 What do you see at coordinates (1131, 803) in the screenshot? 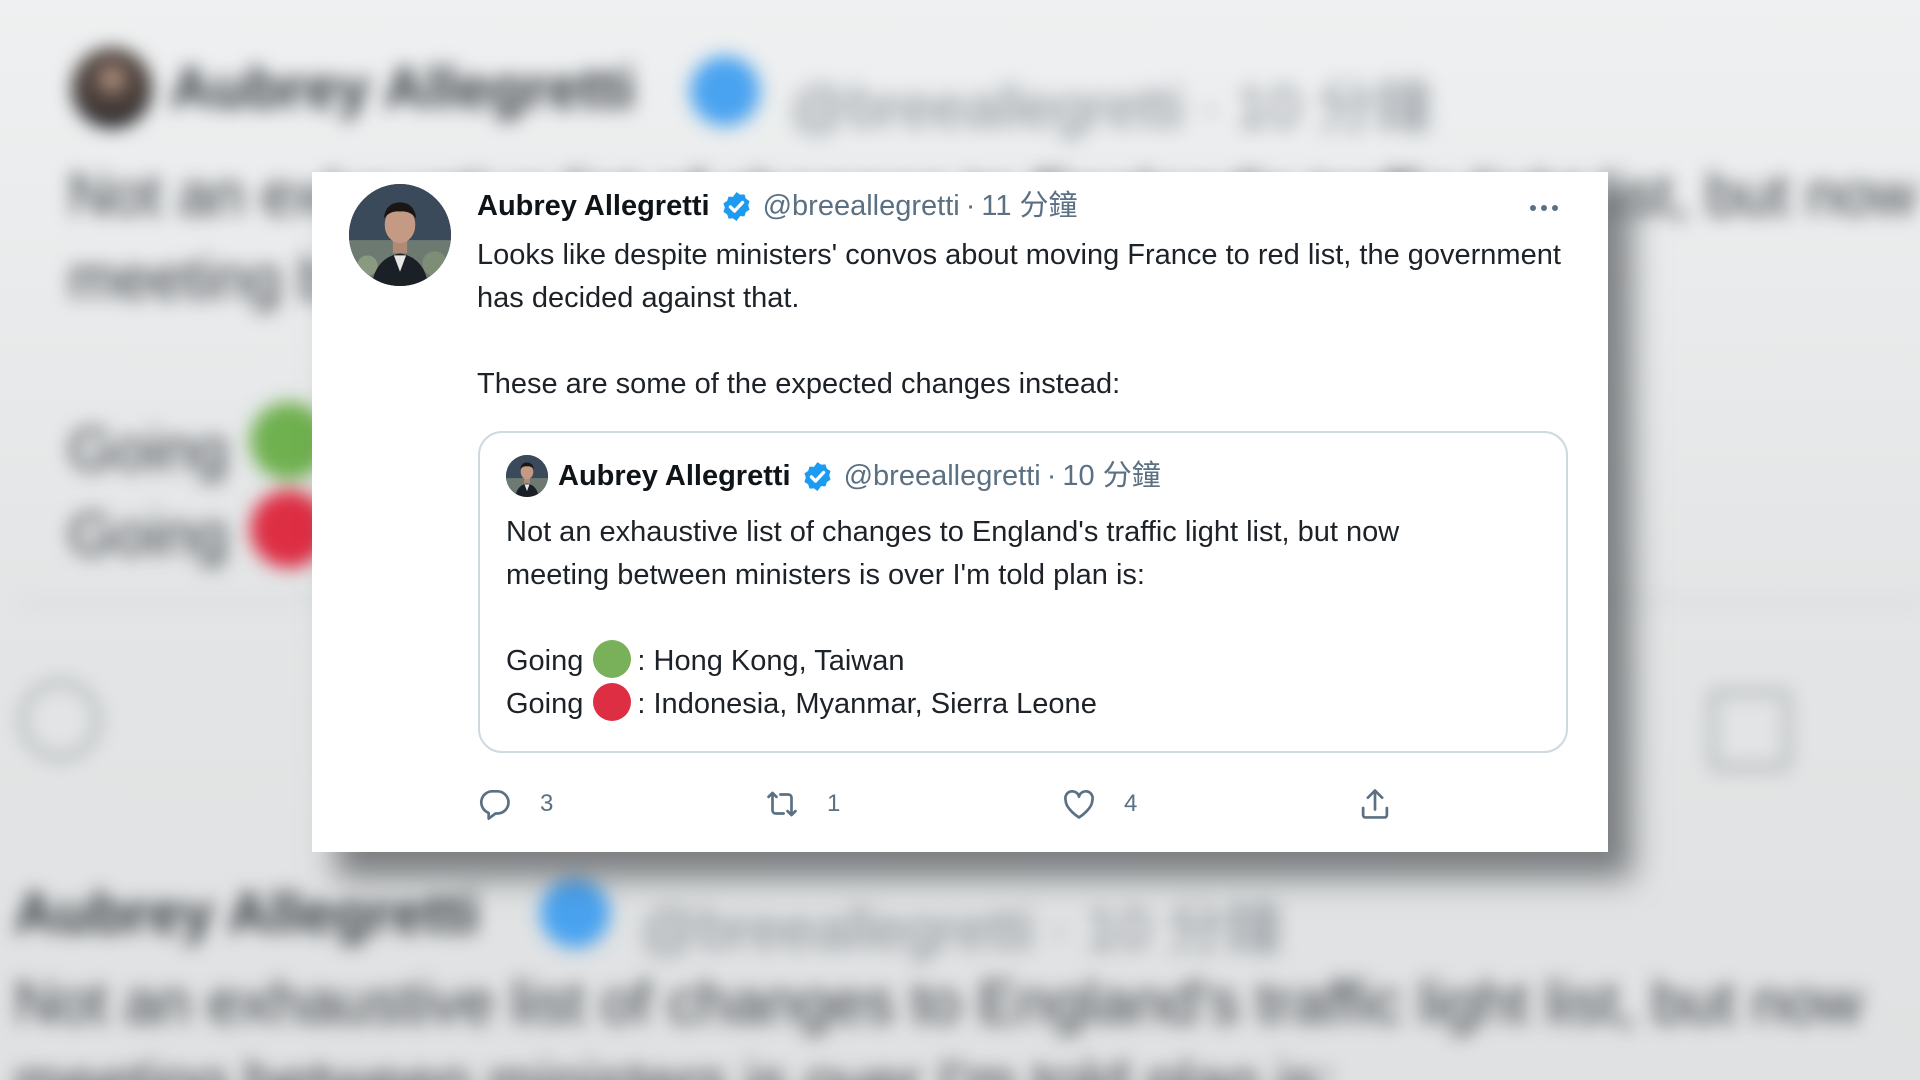
I see `like-count: 4` at bounding box center [1131, 803].